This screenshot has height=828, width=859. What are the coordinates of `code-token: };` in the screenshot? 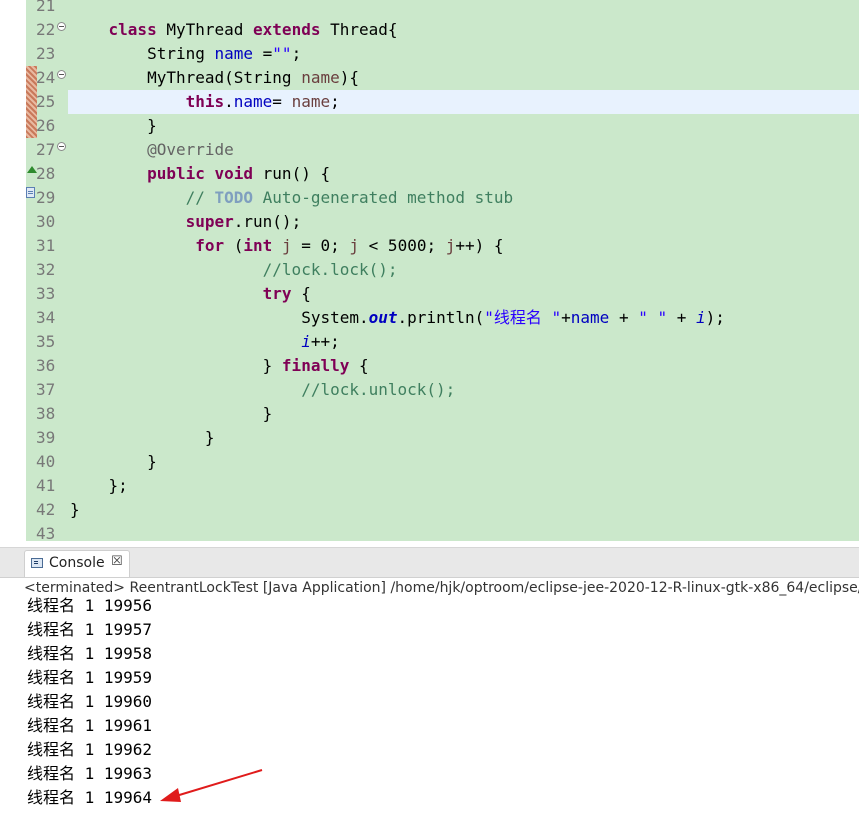 It's located at (99, 485).